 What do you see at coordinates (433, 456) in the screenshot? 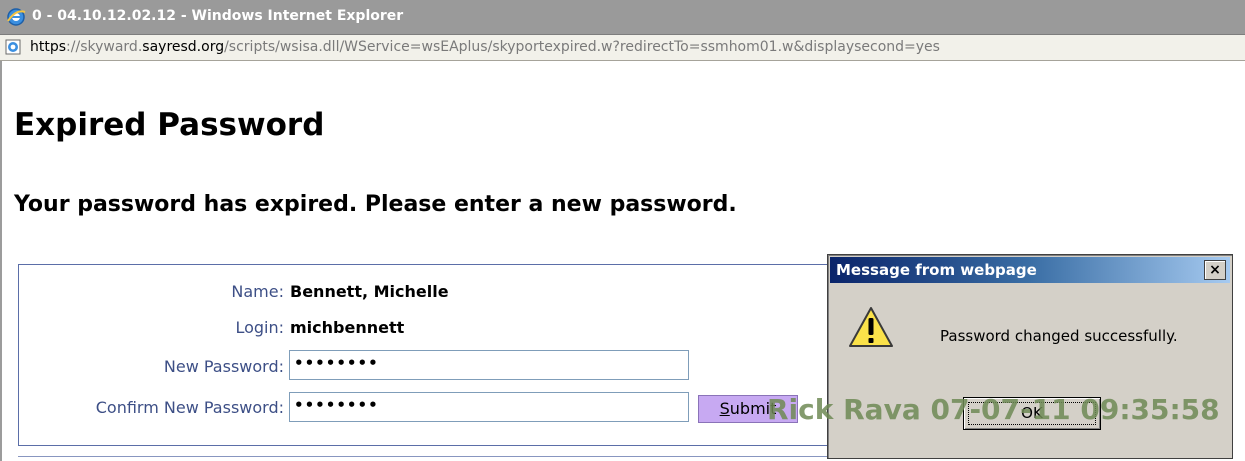
I see `form-bottom-divider` at bounding box center [433, 456].